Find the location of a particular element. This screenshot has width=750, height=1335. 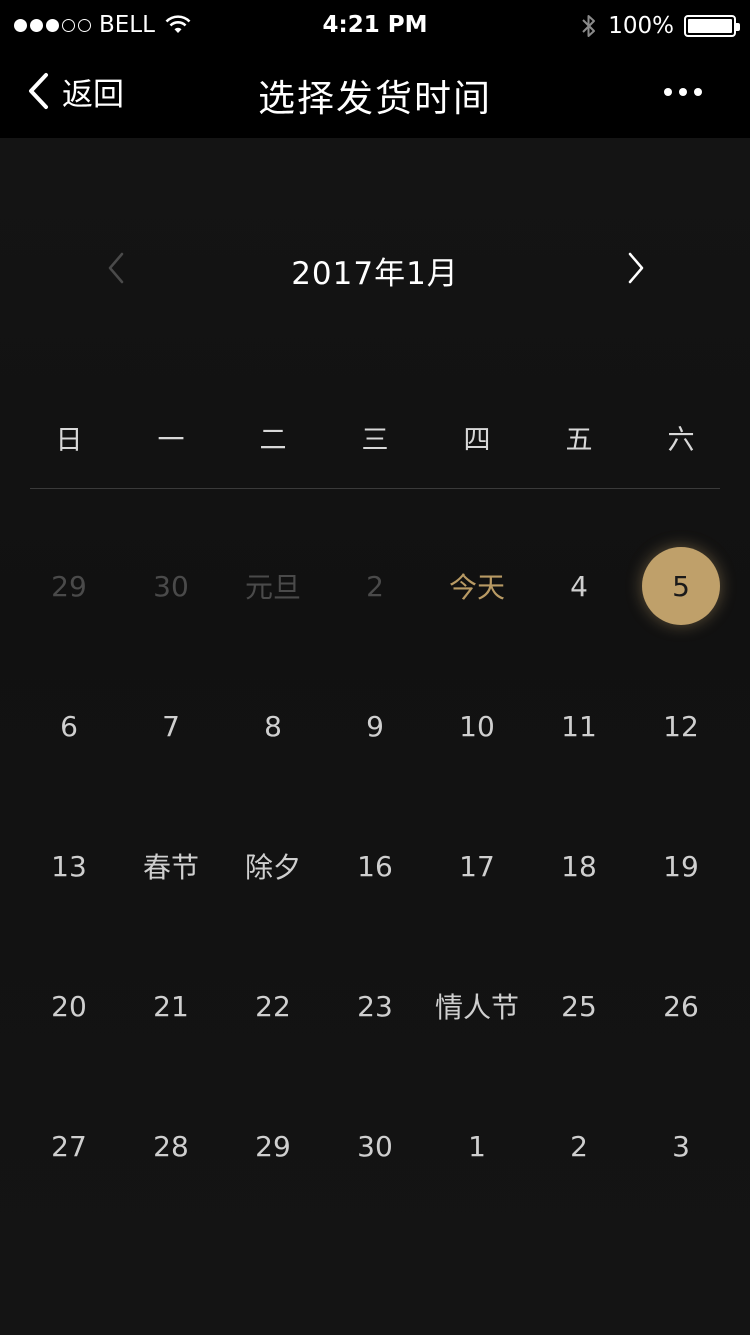

week-row: 27 28 29 30 1 2 3 is located at coordinates (375, 1146).